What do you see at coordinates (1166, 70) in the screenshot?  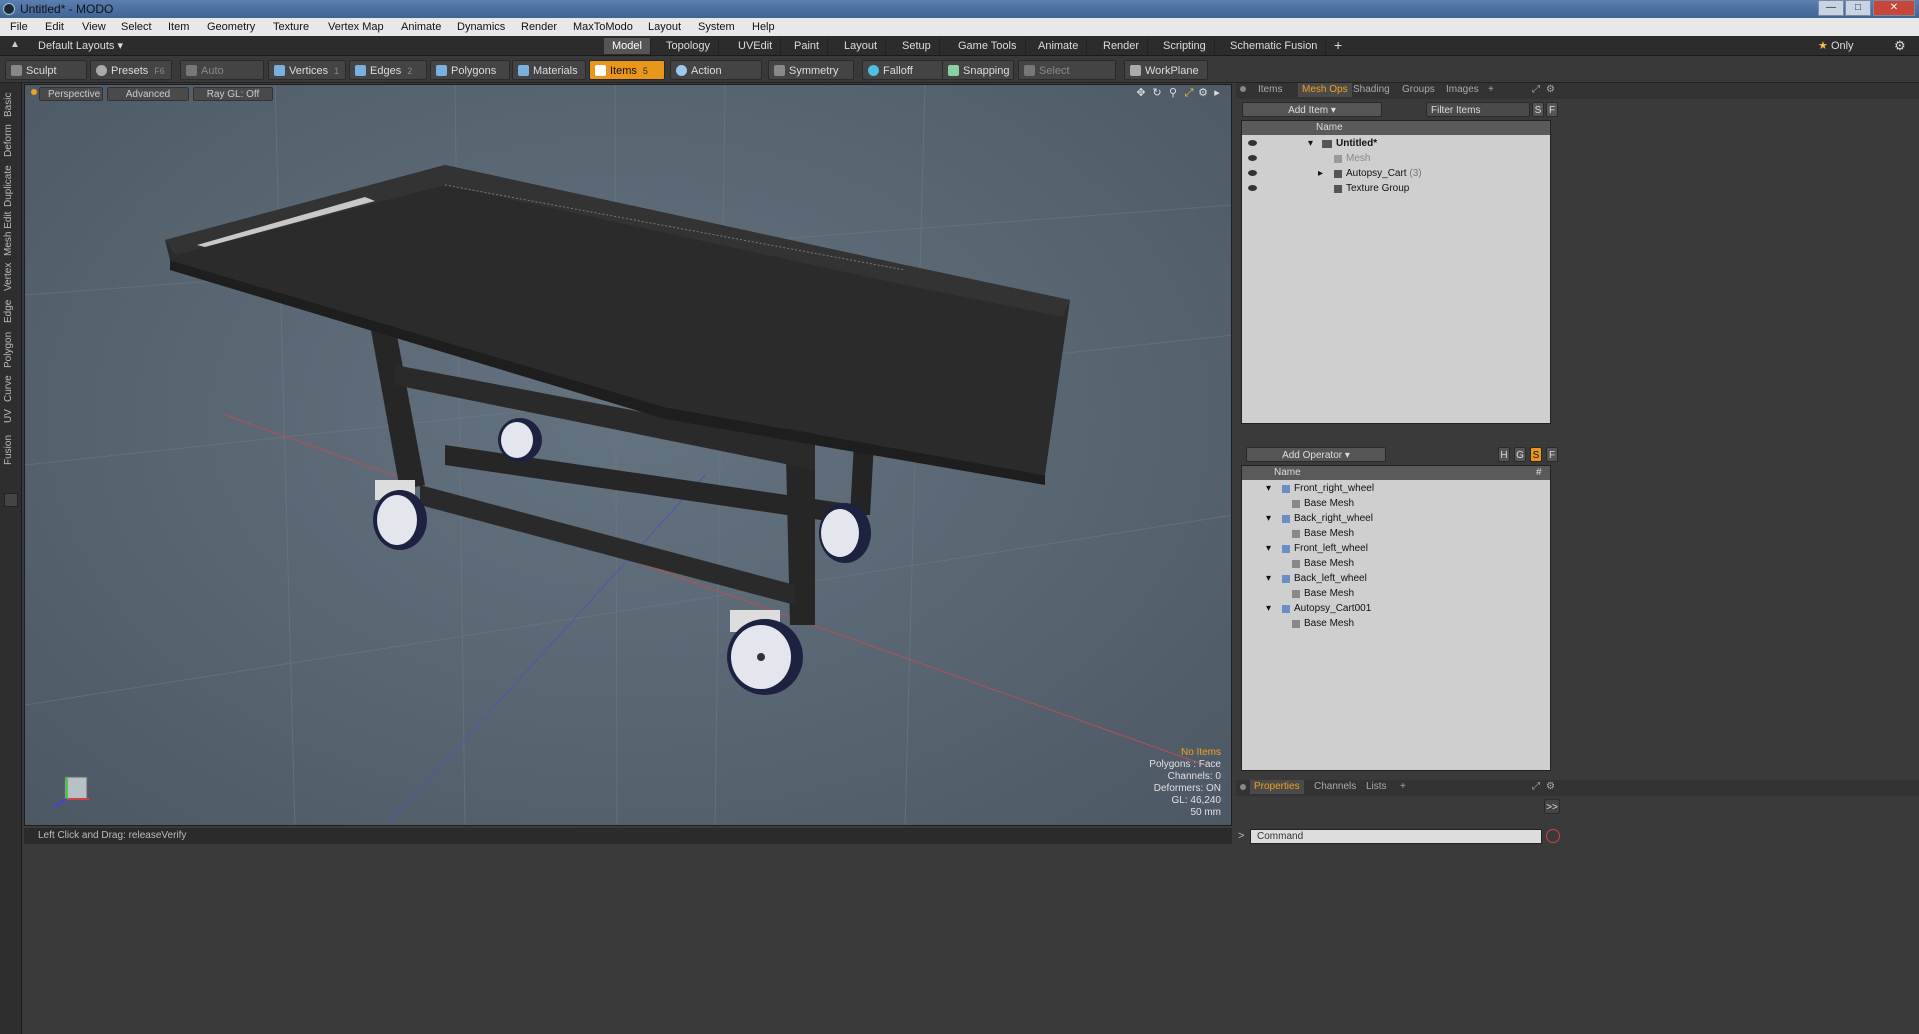 I see `workplane-button: WorkPlane` at bounding box center [1166, 70].